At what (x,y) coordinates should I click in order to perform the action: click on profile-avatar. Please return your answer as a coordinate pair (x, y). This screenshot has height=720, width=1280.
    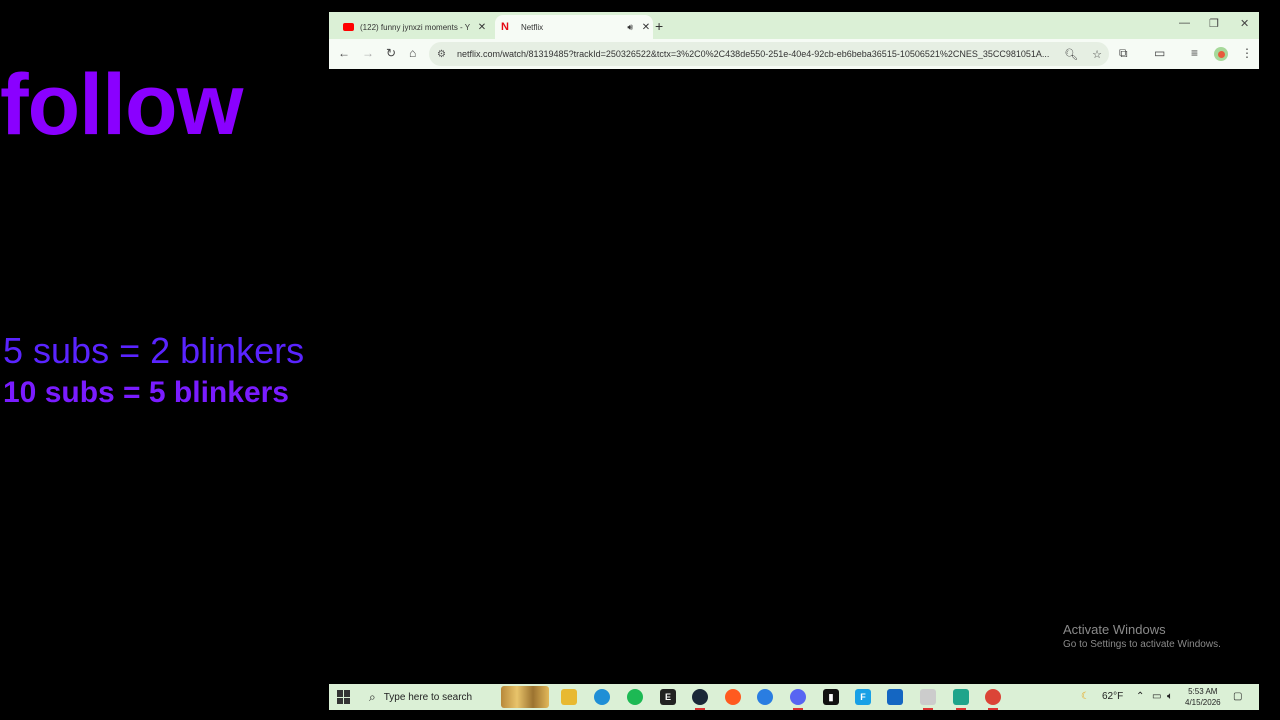
    Looking at the image, I should click on (1221, 54).